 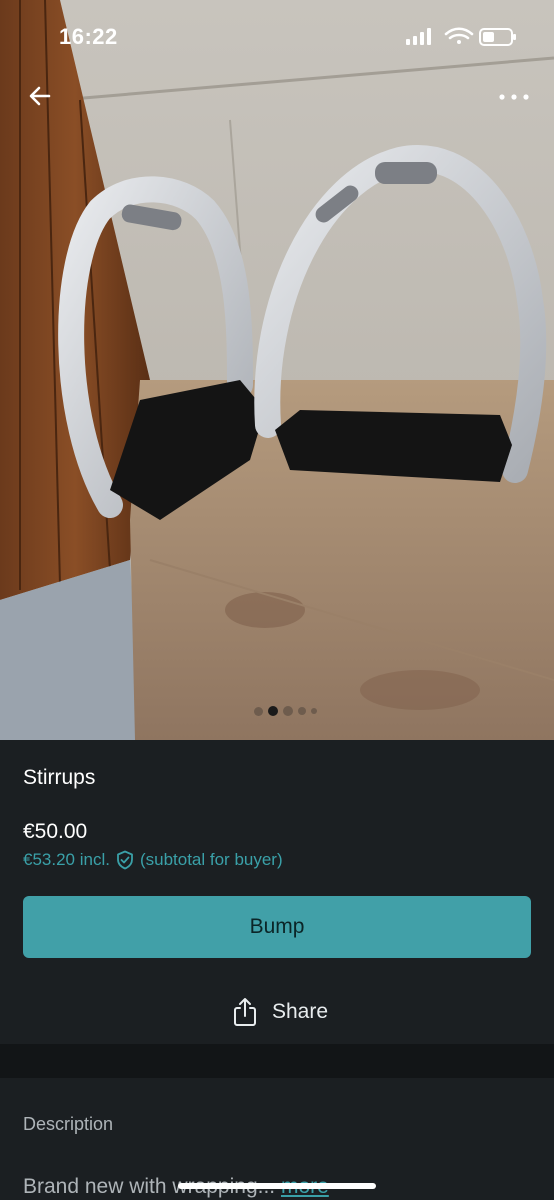 I want to click on back-button, so click(x=40, y=96).